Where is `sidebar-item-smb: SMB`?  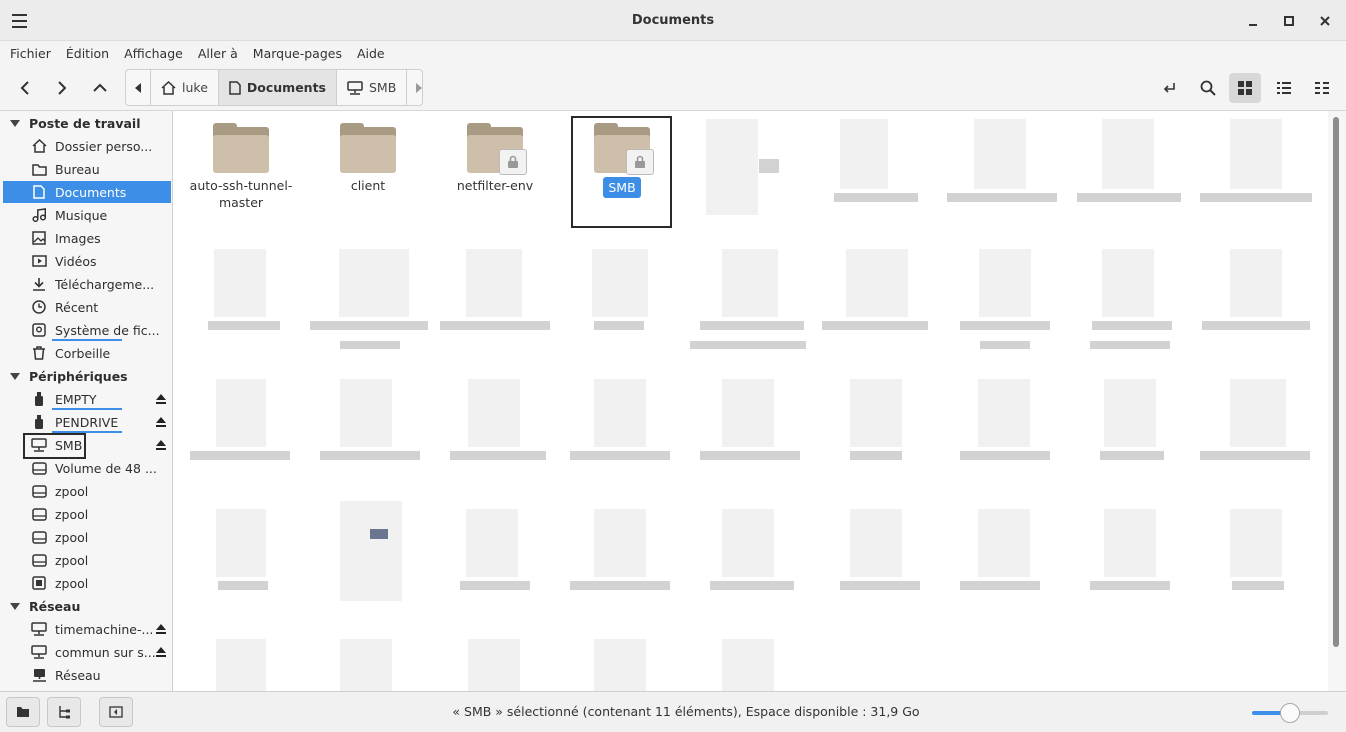
sidebar-item-smb: SMB is located at coordinates (87, 446).